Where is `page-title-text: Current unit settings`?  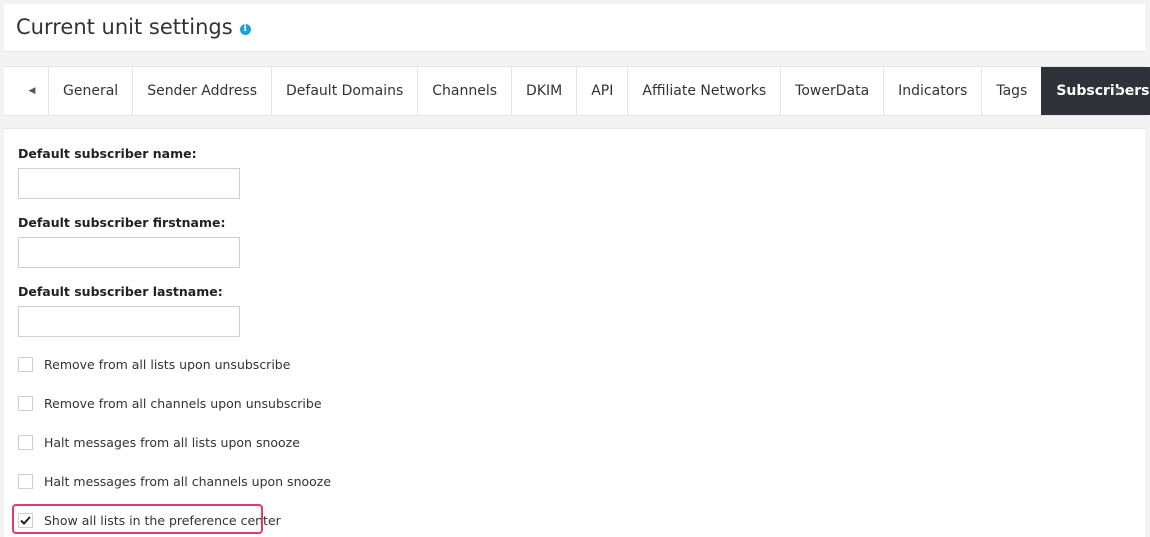
page-title-text: Current unit settings is located at coordinates (124, 27).